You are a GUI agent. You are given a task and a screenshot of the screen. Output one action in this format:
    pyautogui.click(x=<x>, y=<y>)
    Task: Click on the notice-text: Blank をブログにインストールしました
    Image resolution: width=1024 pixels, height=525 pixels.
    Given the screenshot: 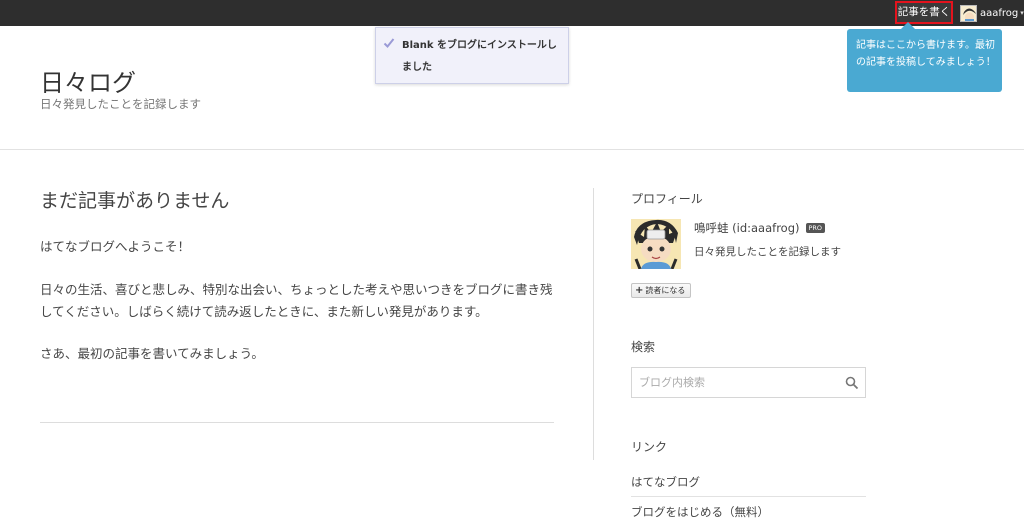 What is the action you would take?
    pyautogui.click(x=479, y=56)
    